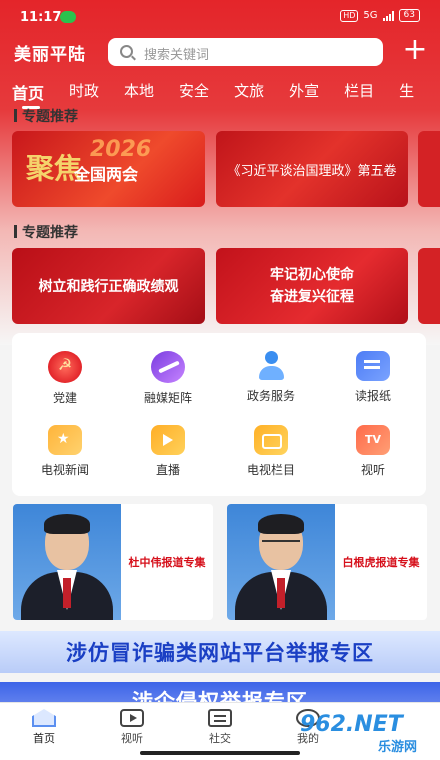 Image resolution: width=440 pixels, height=760 pixels. I want to click on service-tv-news: 电视新闻, so click(65, 451).